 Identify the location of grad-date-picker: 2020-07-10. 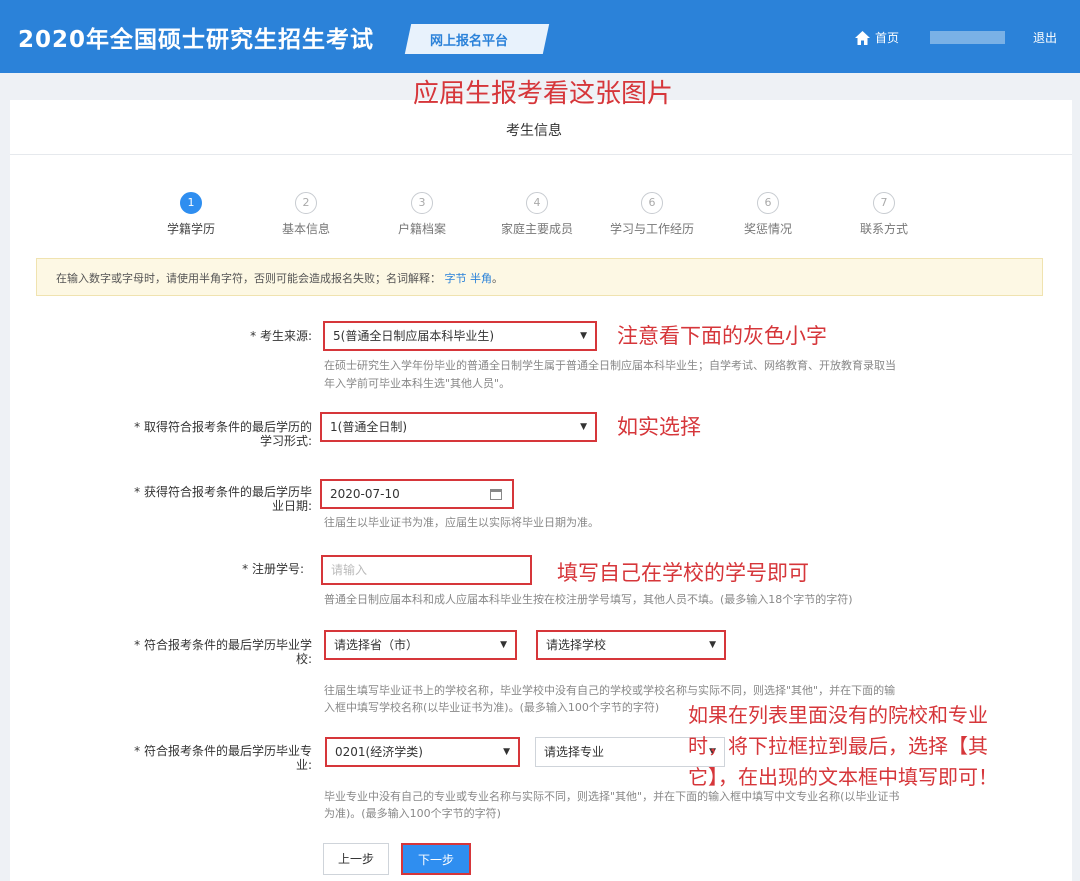
(417, 494).